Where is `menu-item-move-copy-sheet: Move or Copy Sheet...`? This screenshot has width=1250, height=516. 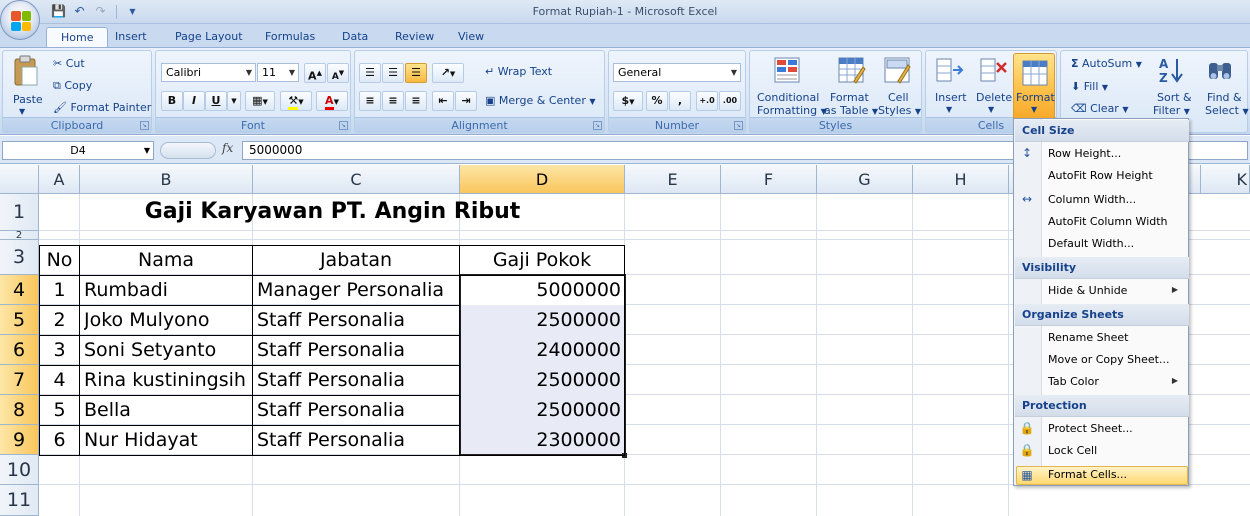 menu-item-move-copy-sheet: Move or Copy Sheet... is located at coordinates (1108, 359).